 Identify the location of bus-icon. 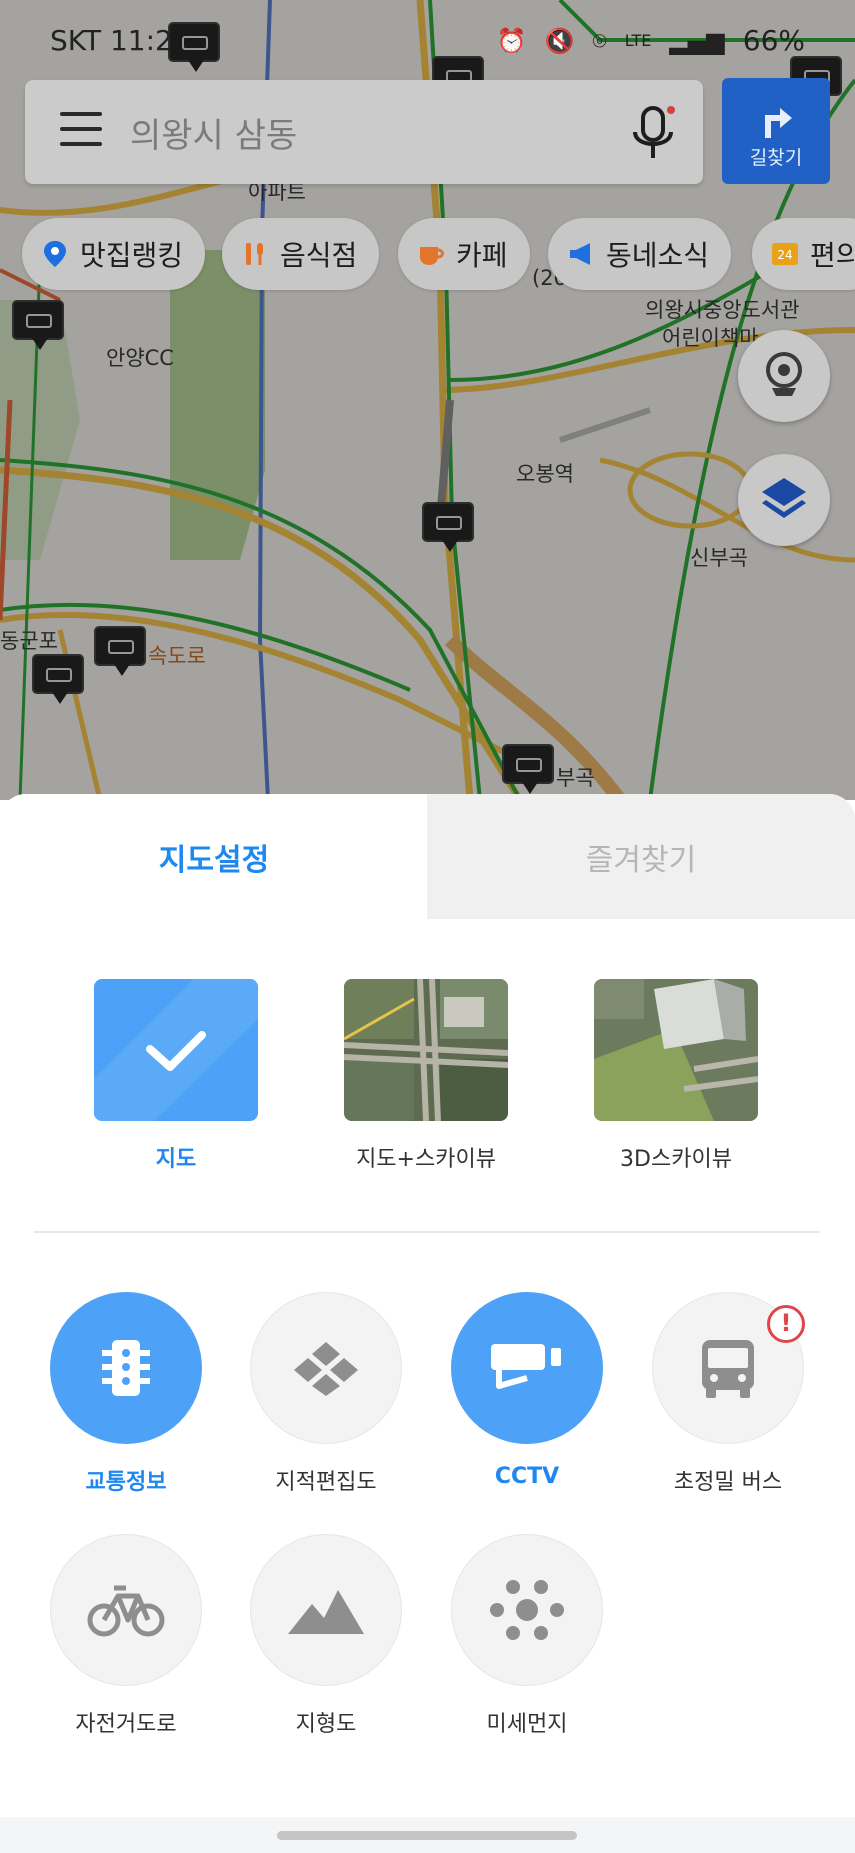
(728, 1369).